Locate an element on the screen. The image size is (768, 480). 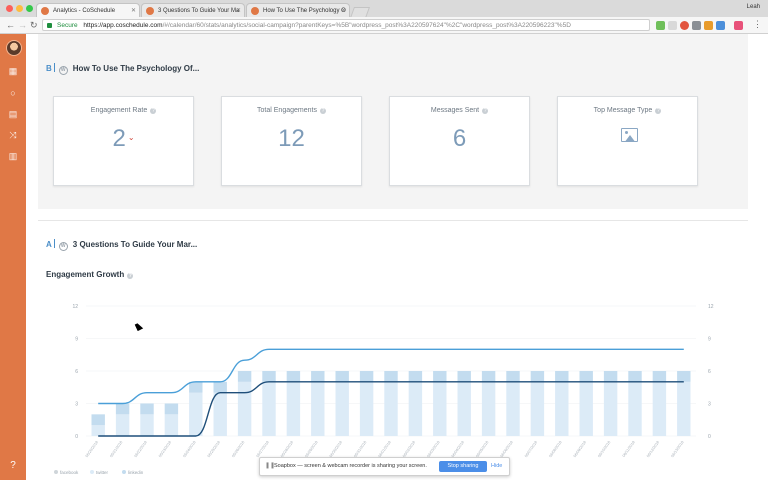
tab-label: Analytics - CoSchedule is located at coordinates (84, 11).